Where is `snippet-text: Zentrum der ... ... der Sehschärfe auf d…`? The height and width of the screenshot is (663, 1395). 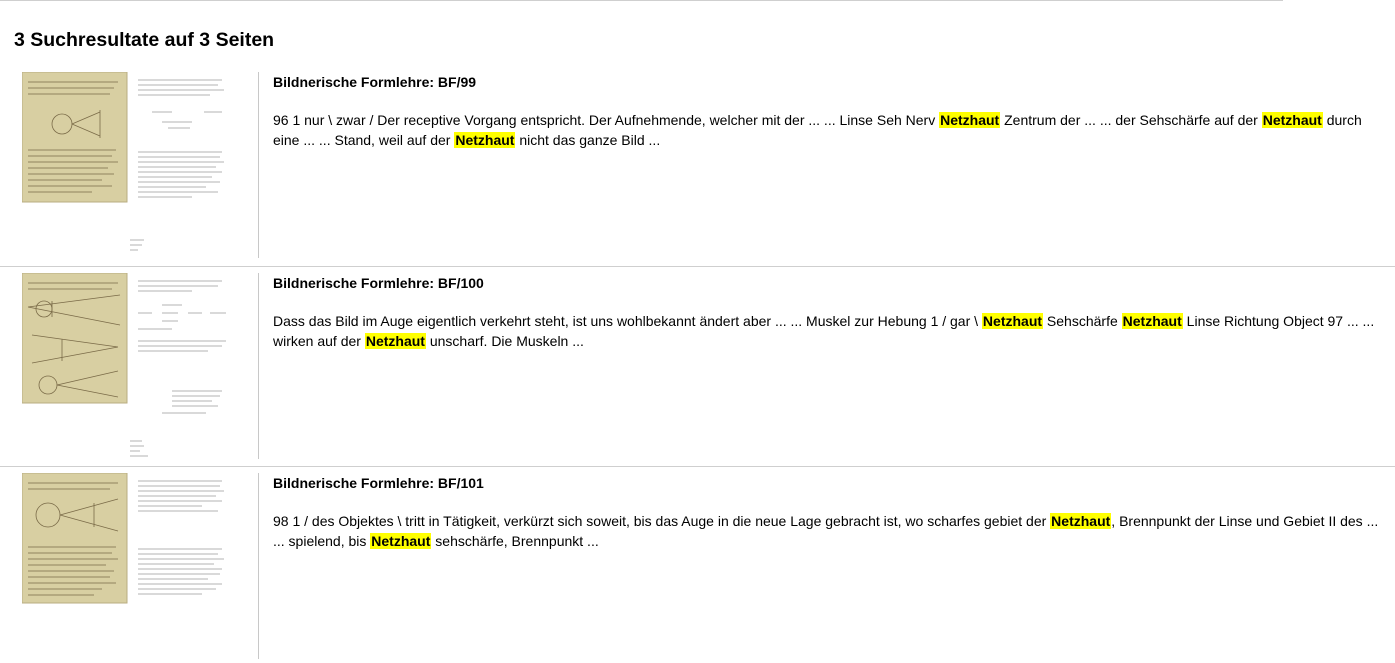 snippet-text: Zentrum der ... ... der Sehschärfe auf d… is located at coordinates (1131, 120).